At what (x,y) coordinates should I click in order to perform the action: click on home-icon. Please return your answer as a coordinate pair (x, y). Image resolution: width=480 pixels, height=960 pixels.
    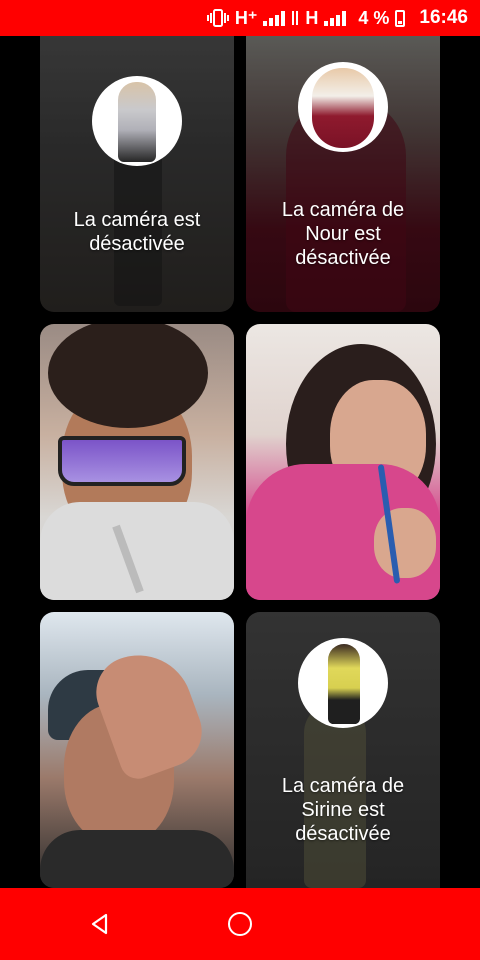
    Looking at the image, I should click on (240, 924).